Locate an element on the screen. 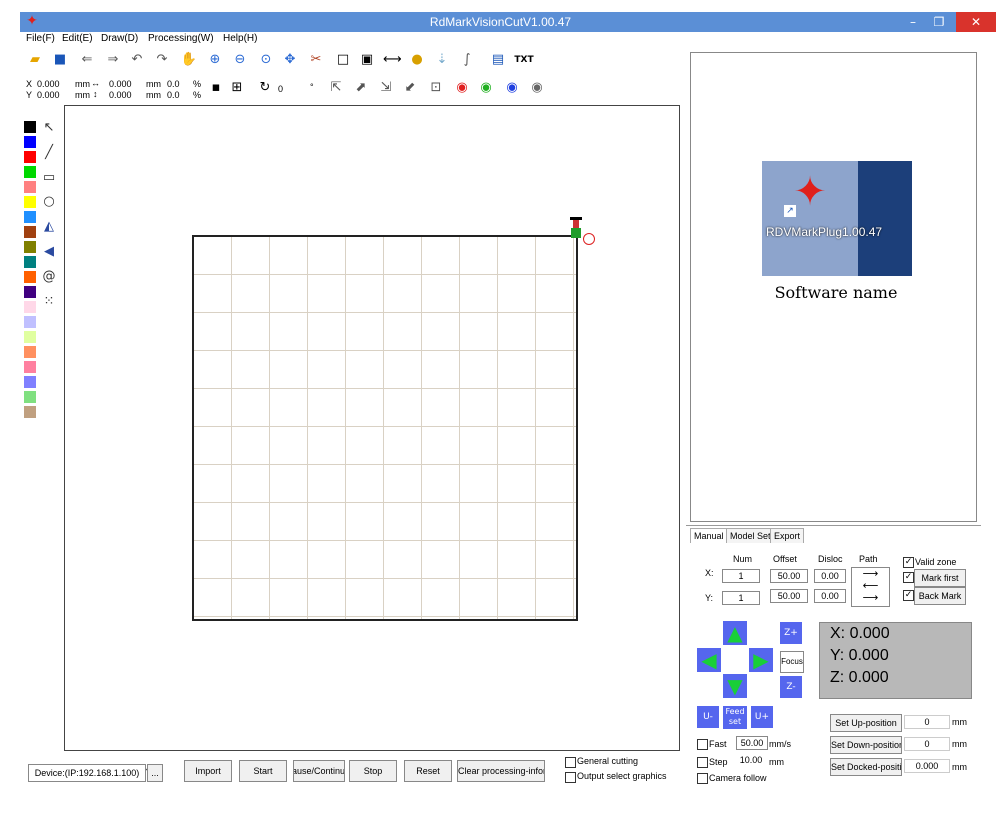  distance-icon: ⟷ is located at coordinates (392, 60).